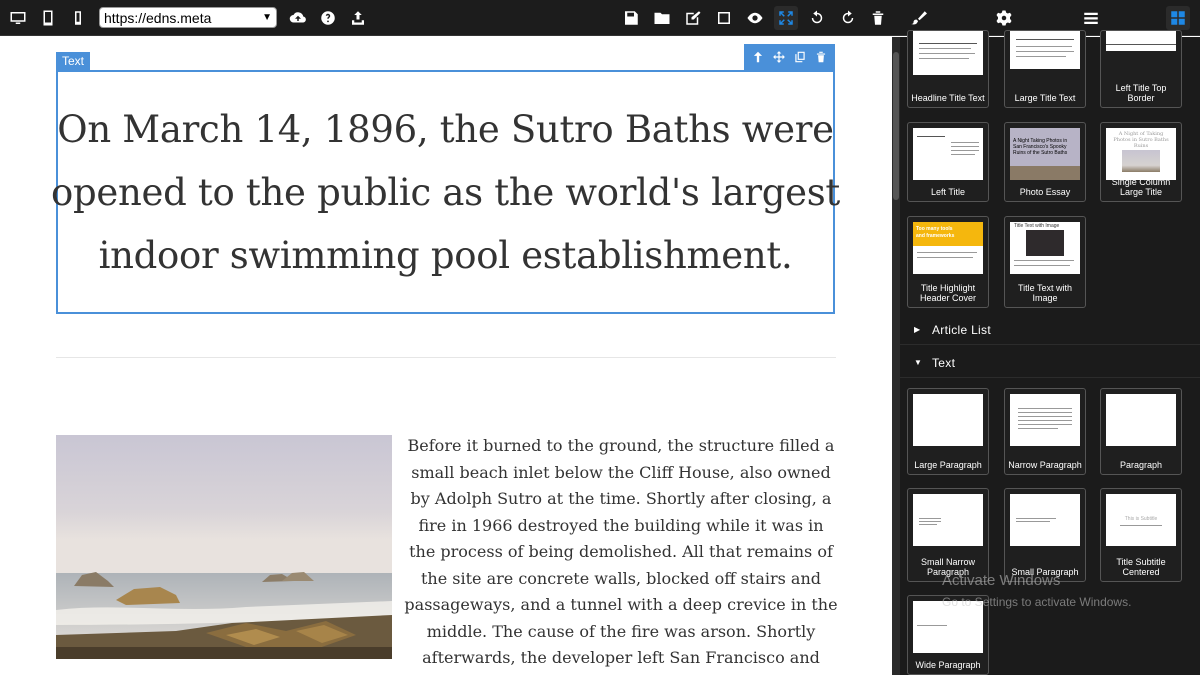 The width and height of the screenshot is (1200, 675). What do you see at coordinates (800, 57) in the screenshot?
I see `copy-icon` at bounding box center [800, 57].